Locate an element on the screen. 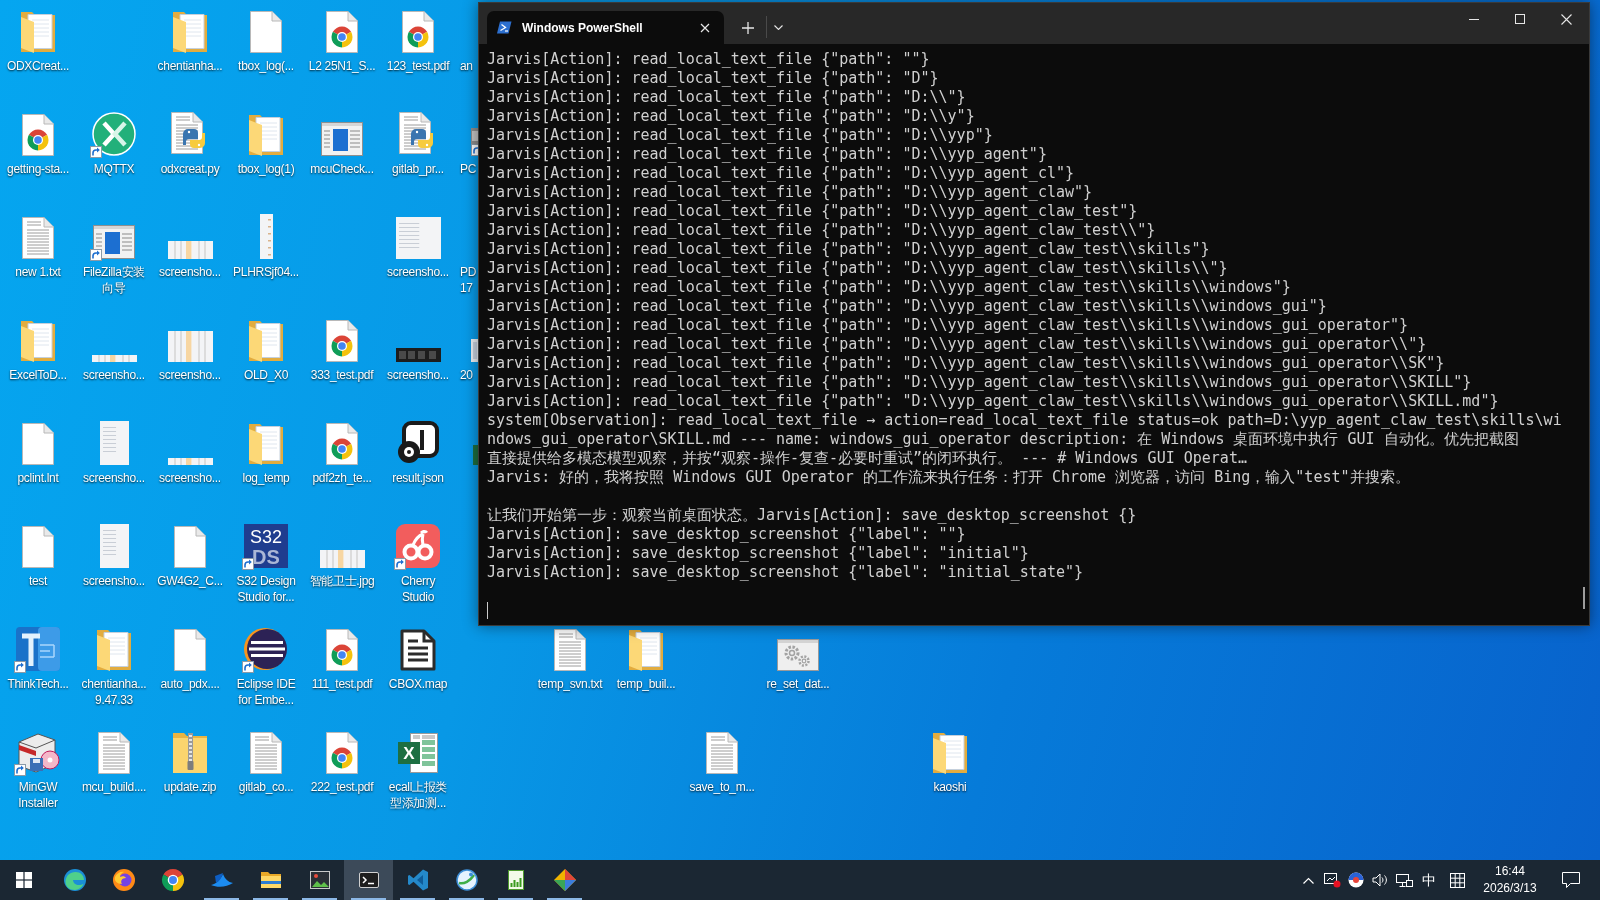 The height and width of the screenshot is (900, 1600). cherry-logo-icon is located at coordinates (418, 546).